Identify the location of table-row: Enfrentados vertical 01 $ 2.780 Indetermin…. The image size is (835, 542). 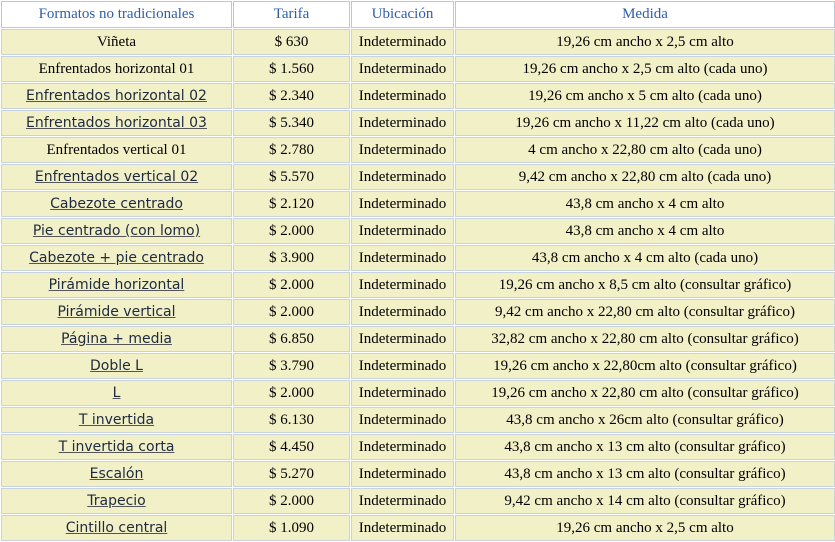
(418, 150).